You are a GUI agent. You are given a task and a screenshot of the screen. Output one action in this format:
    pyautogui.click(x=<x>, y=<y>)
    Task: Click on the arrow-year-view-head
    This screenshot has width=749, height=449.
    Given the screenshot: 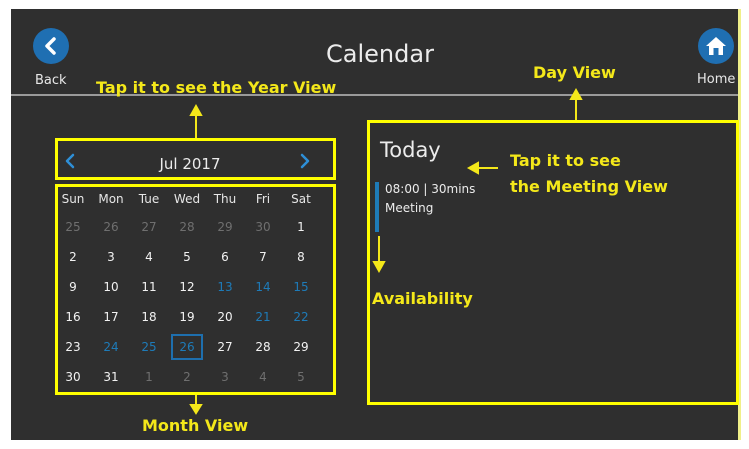 What is the action you would take?
    pyautogui.click(x=196, y=109)
    